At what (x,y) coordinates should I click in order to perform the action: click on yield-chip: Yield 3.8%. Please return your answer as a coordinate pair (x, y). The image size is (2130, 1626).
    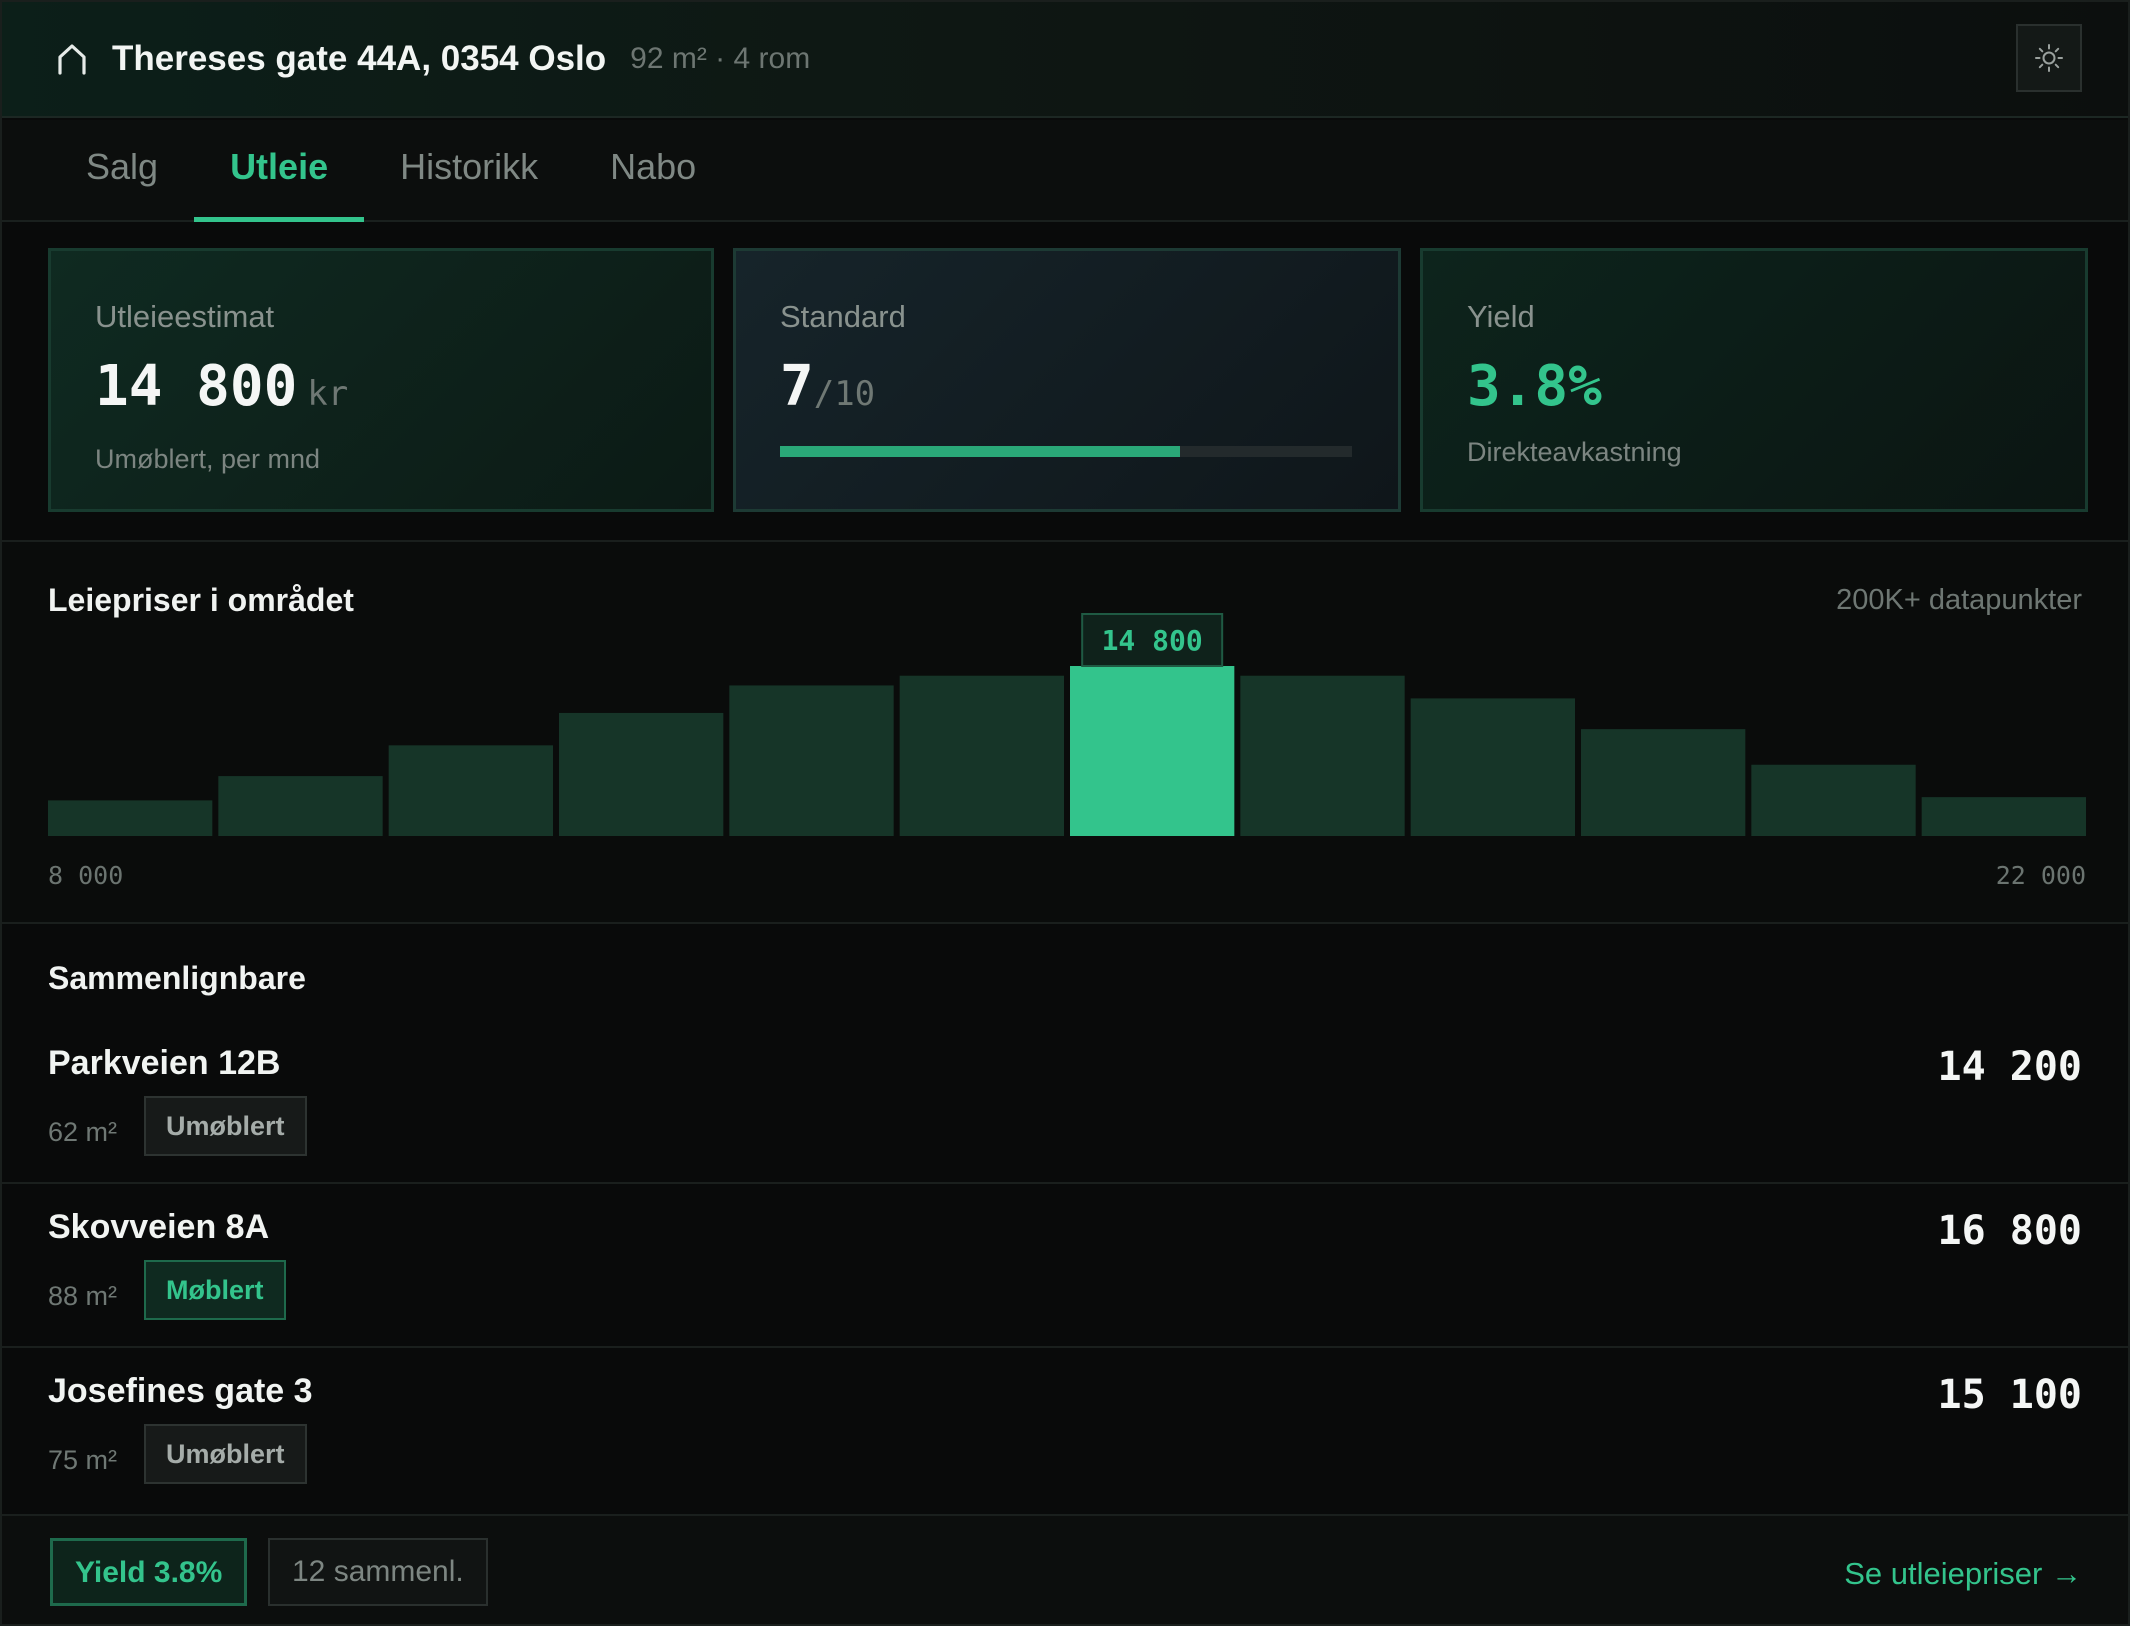
    Looking at the image, I should click on (149, 1572).